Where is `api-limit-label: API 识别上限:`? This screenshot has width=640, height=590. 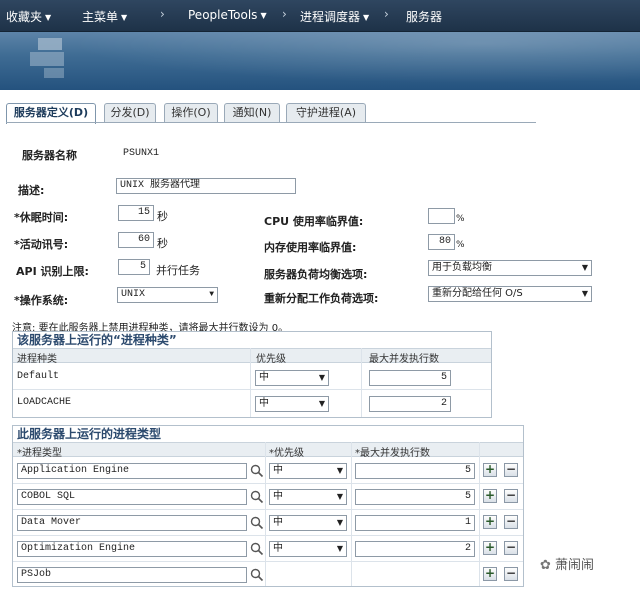
api-limit-label: API 识别上限: is located at coordinates (52, 271).